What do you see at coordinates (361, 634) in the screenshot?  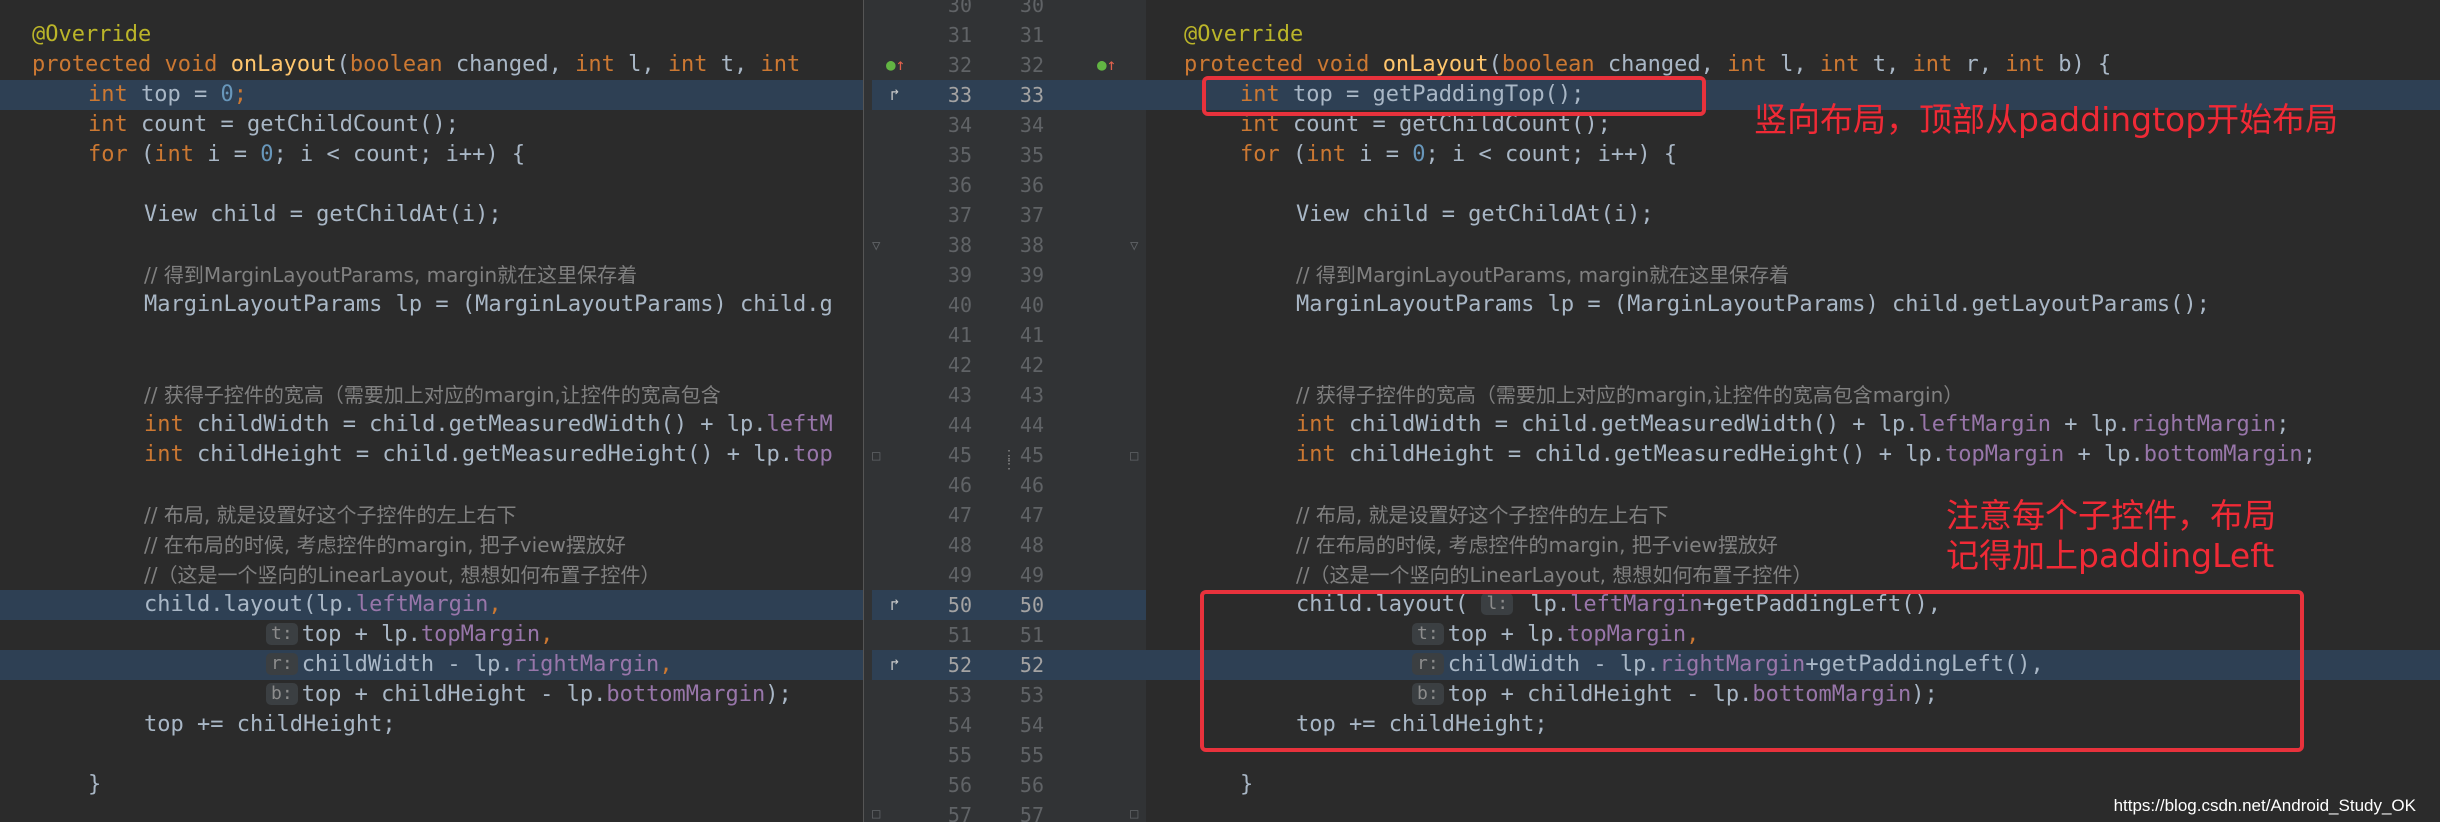 I see `text: top + lp.` at bounding box center [361, 634].